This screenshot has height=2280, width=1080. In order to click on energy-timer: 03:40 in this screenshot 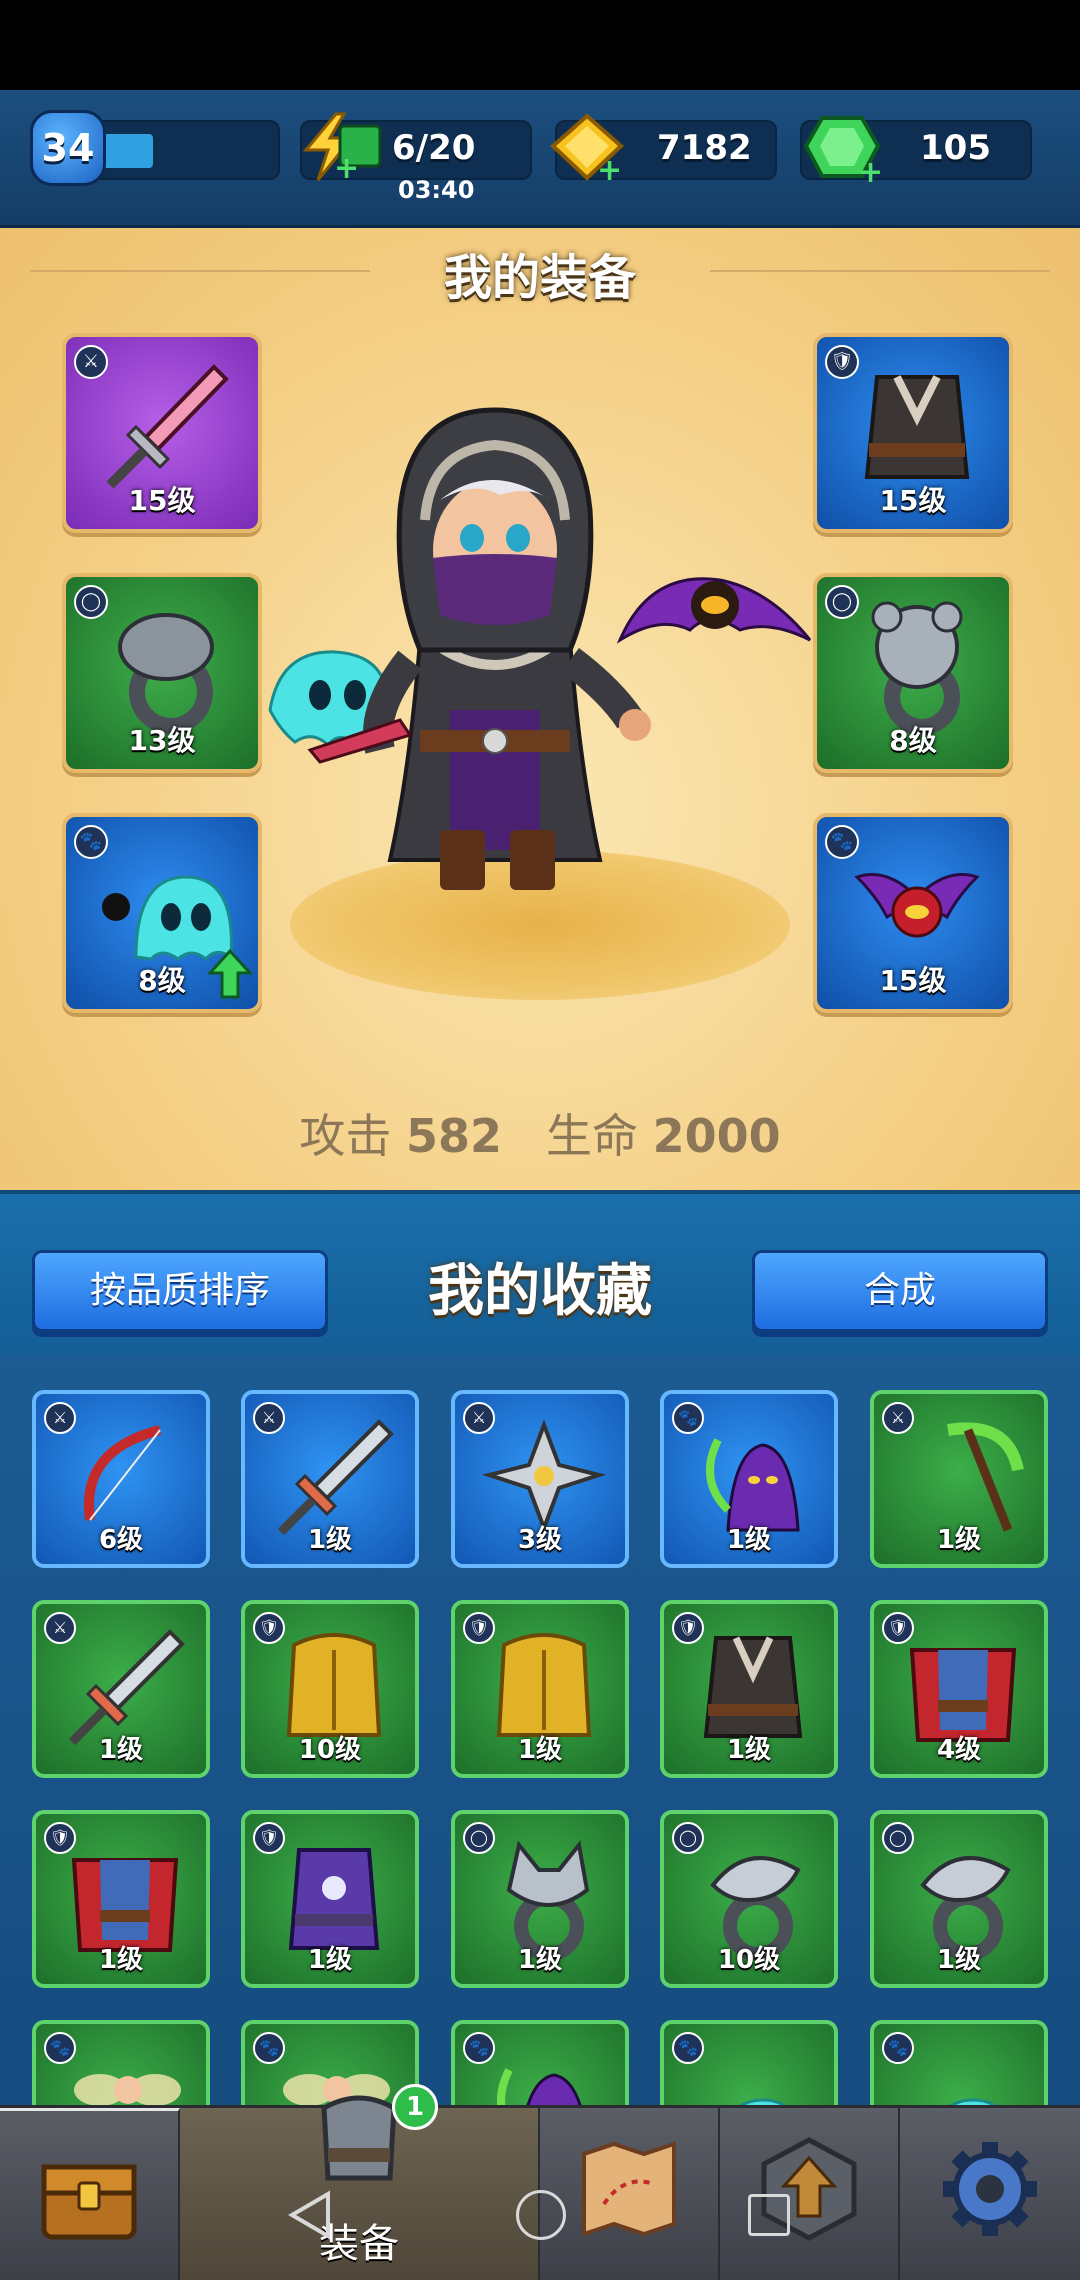, I will do `click(436, 190)`.